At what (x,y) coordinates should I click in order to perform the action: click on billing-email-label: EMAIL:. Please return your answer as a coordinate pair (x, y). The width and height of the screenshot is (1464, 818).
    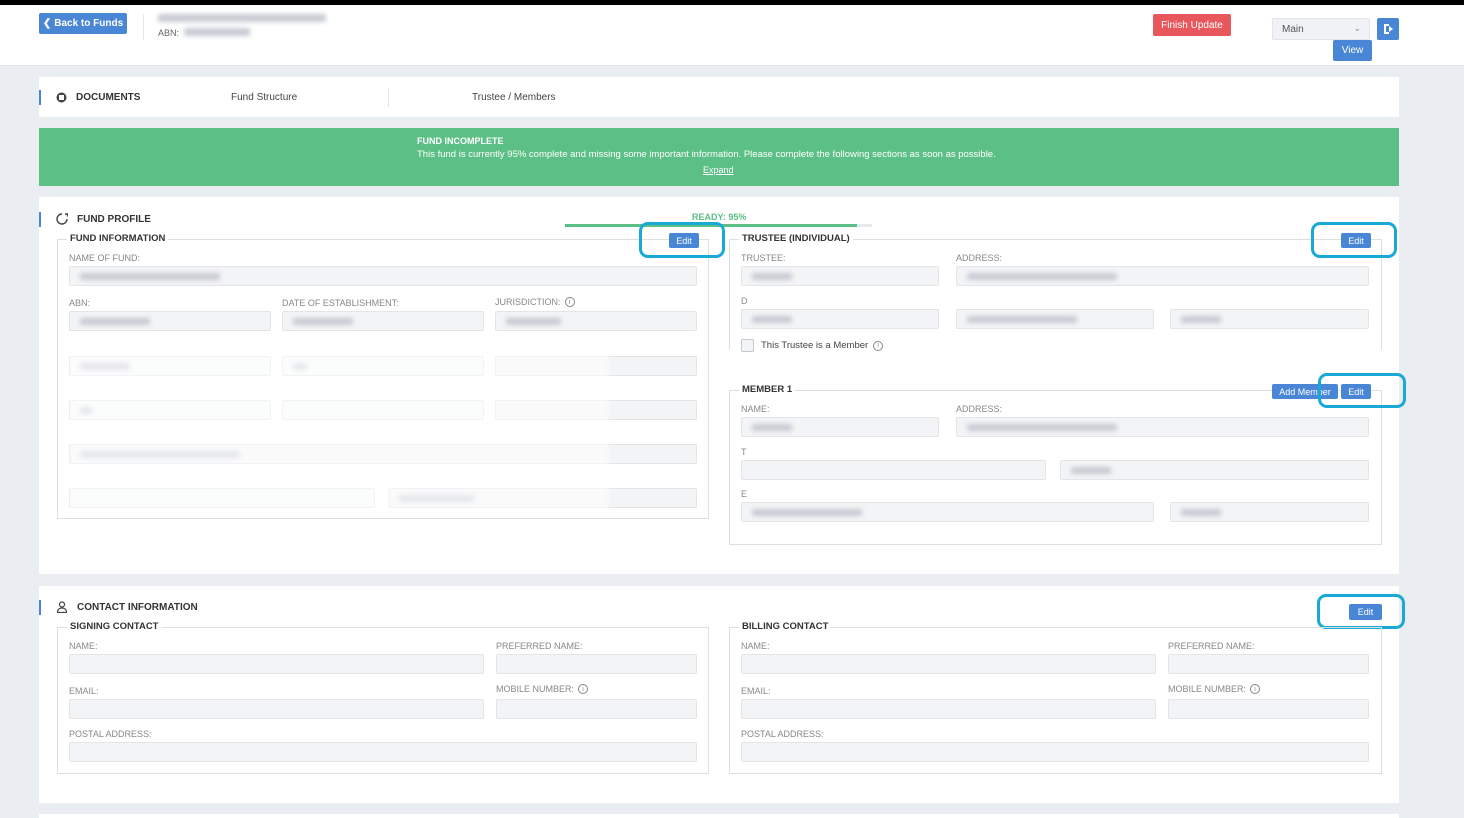
    Looking at the image, I should click on (756, 691).